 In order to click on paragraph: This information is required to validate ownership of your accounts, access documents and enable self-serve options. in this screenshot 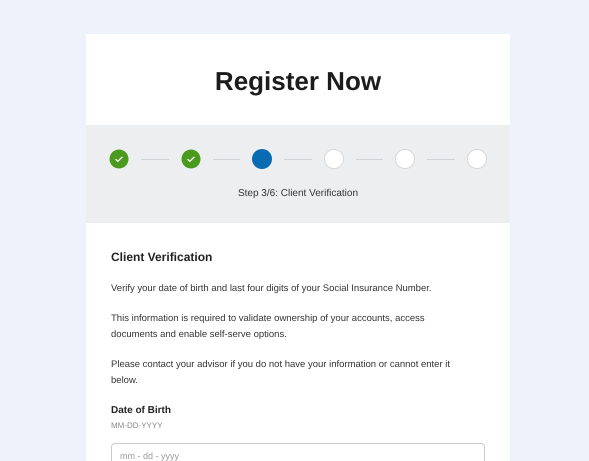, I will do `click(268, 327)`.